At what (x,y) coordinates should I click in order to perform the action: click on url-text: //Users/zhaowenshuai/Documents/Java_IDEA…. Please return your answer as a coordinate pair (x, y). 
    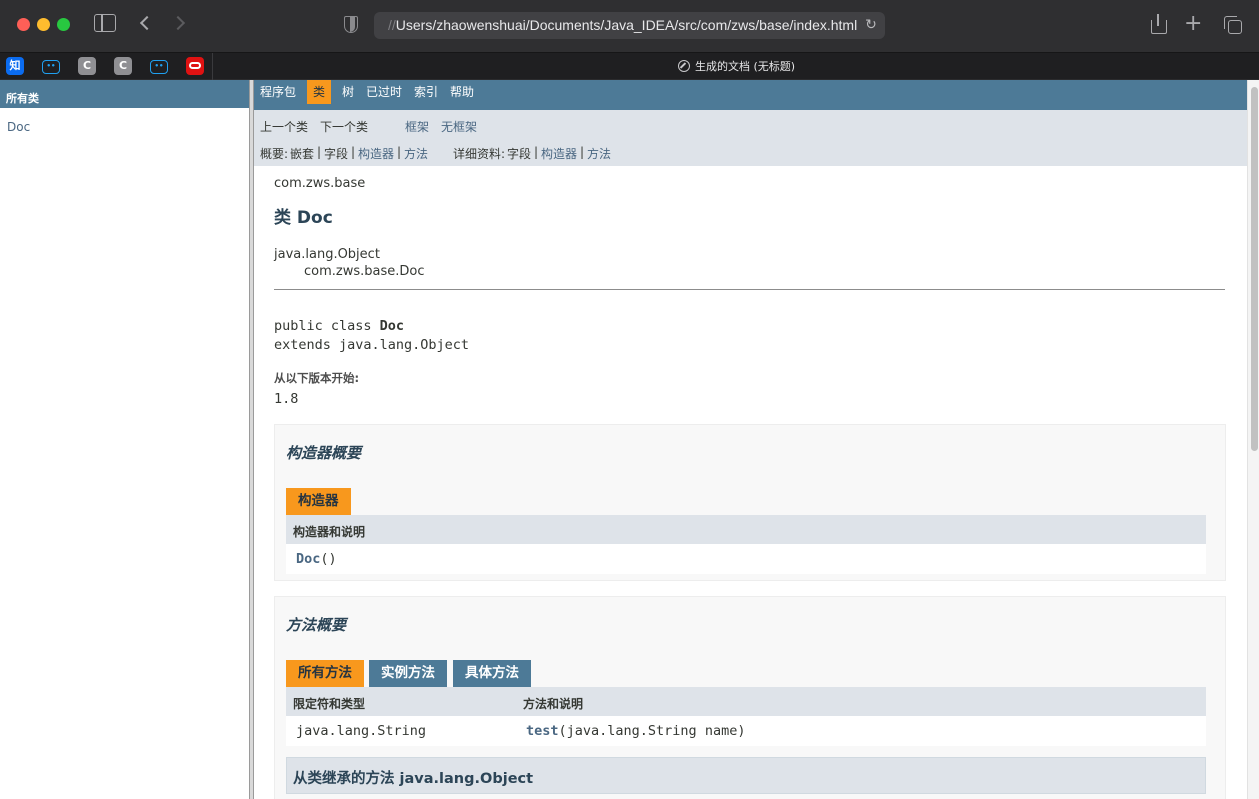
    Looking at the image, I should click on (623, 25).